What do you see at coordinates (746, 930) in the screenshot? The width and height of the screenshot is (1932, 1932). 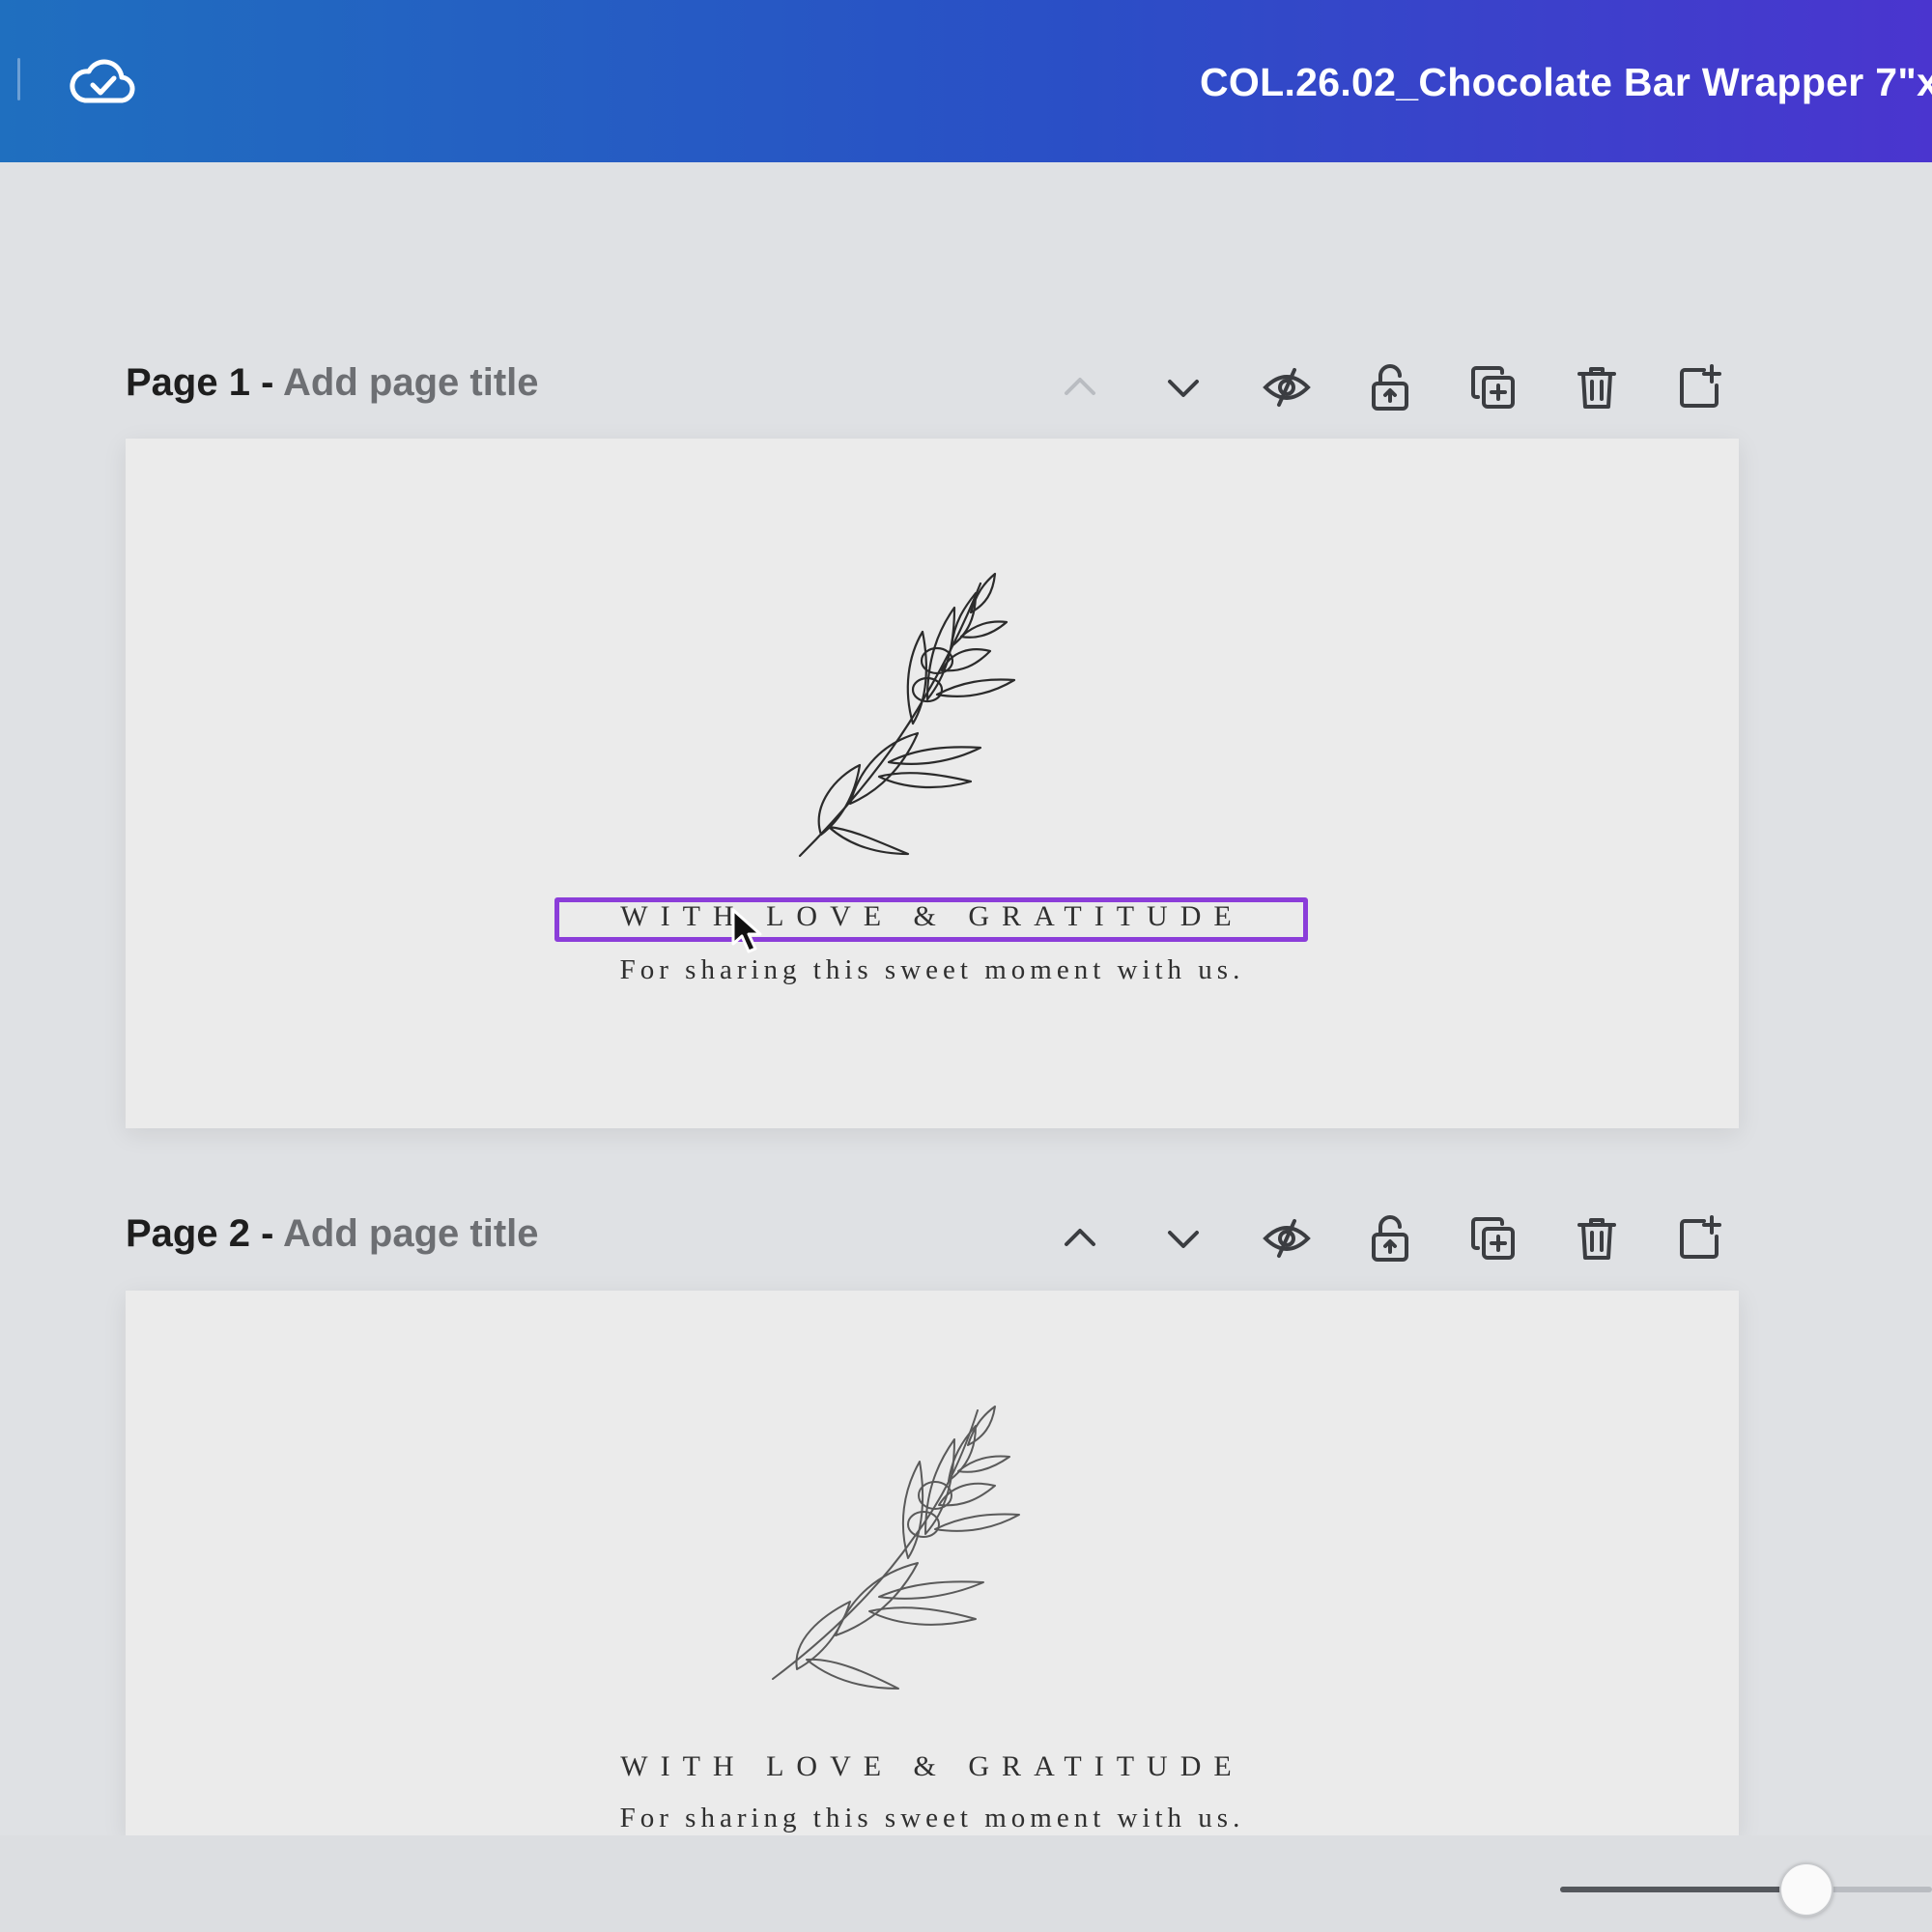 I see `mouse-cursor-icon` at bounding box center [746, 930].